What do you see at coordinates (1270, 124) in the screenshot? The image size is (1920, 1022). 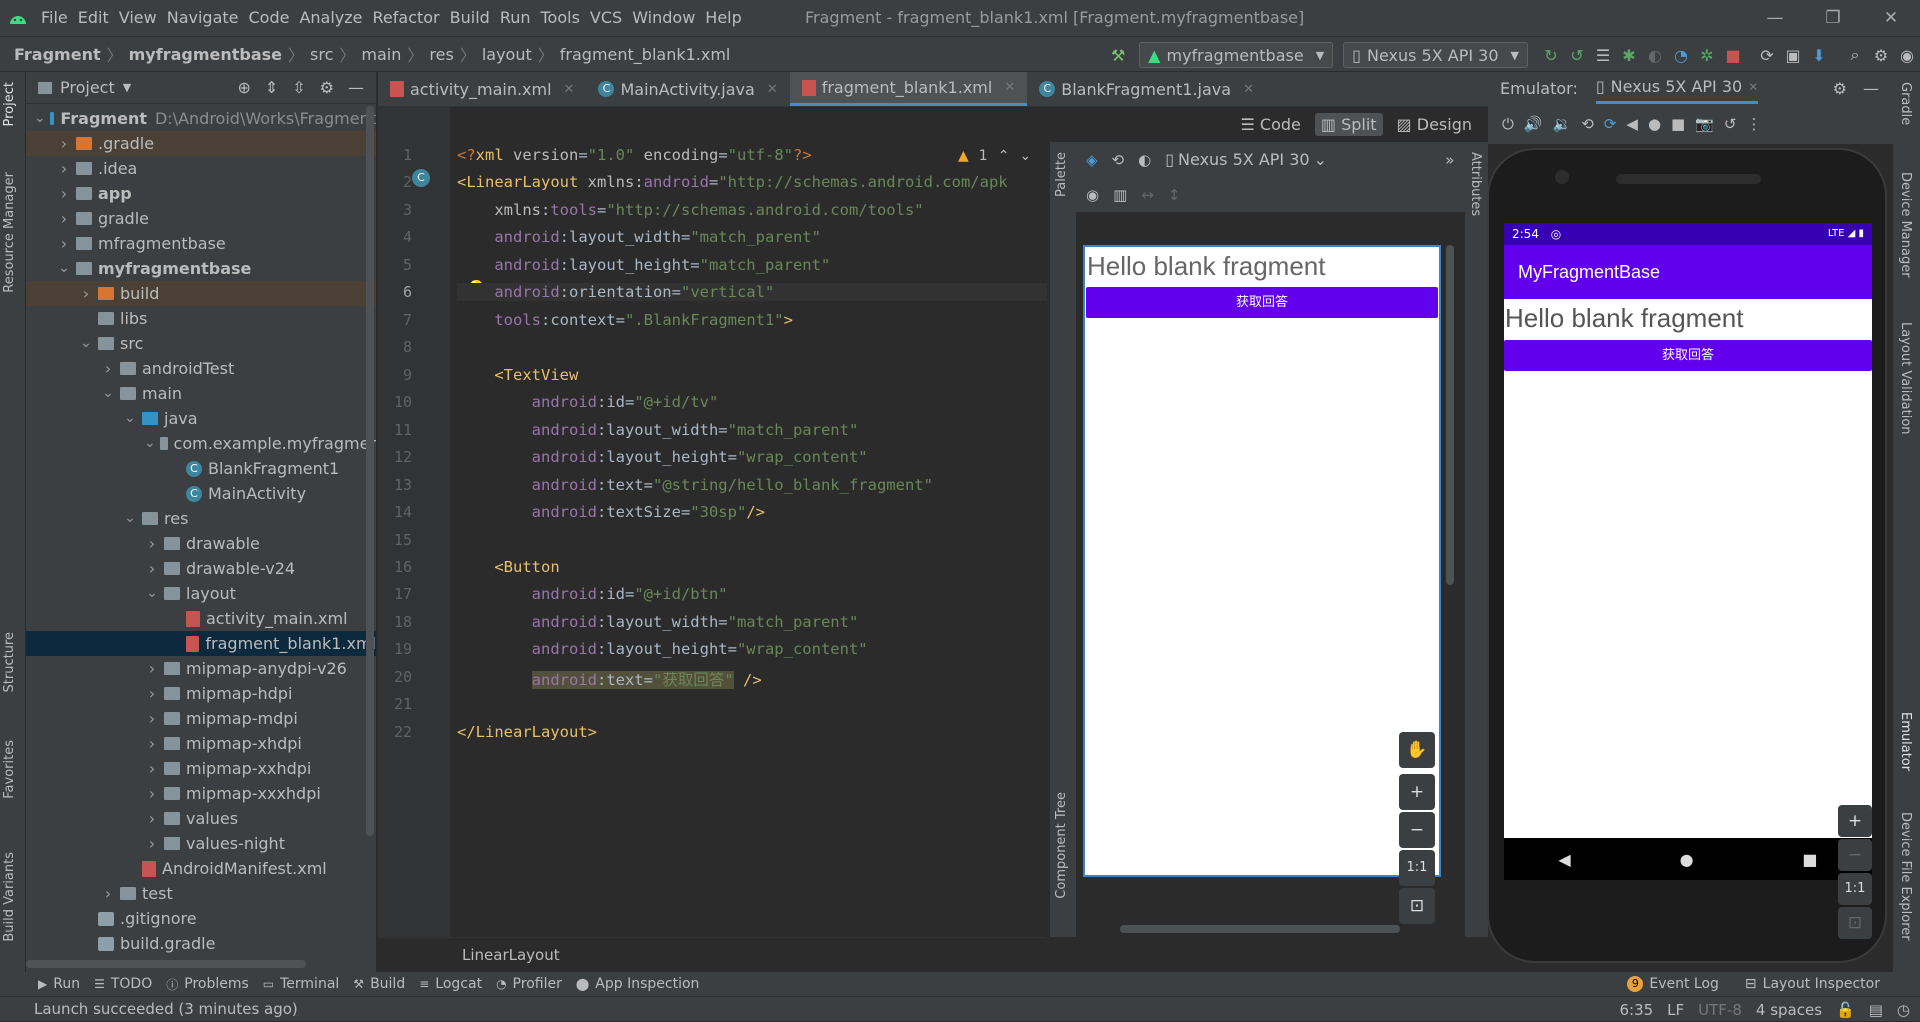 I see `mode-code: ☰ Code` at bounding box center [1270, 124].